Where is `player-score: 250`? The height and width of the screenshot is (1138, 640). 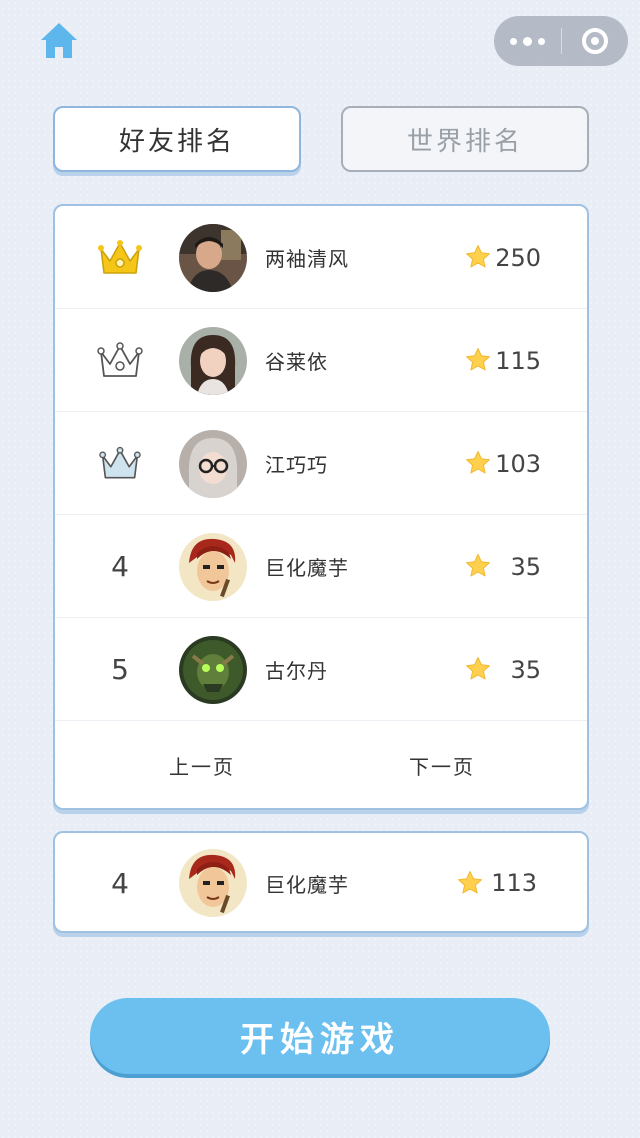
player-score: 250 is located at coordinates (518, 257).